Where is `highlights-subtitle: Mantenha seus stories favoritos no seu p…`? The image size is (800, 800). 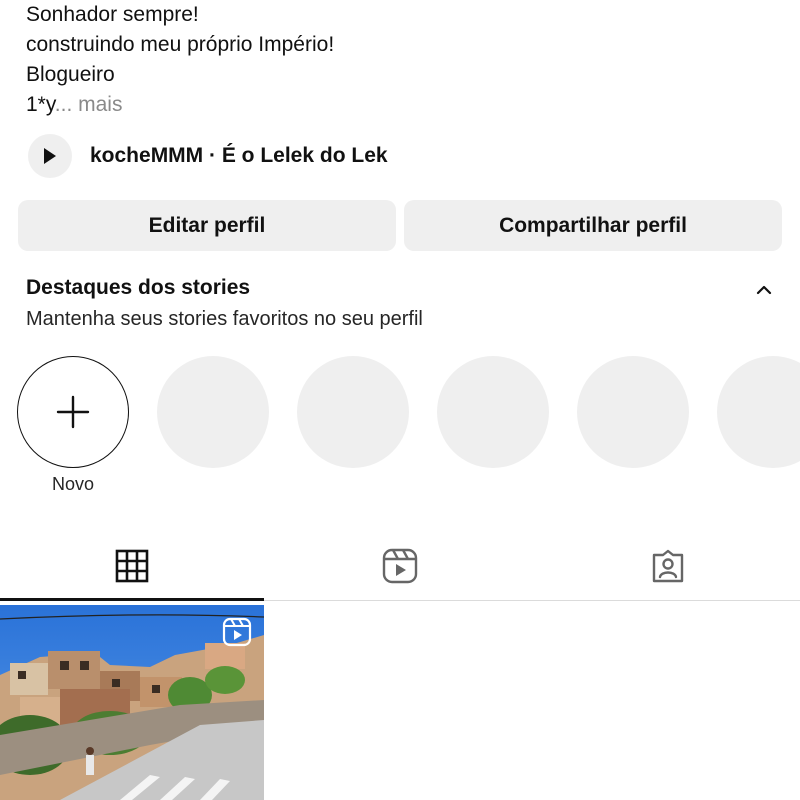 highlights-subtitle: Mantenha seus stories favoritos no seu p… is located at coordinates (224, 319).